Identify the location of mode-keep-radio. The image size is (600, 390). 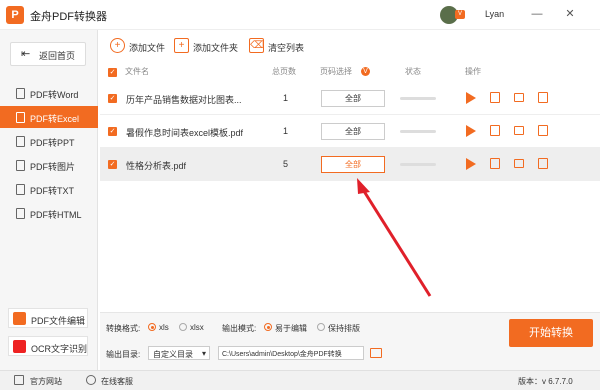
(321, 327).